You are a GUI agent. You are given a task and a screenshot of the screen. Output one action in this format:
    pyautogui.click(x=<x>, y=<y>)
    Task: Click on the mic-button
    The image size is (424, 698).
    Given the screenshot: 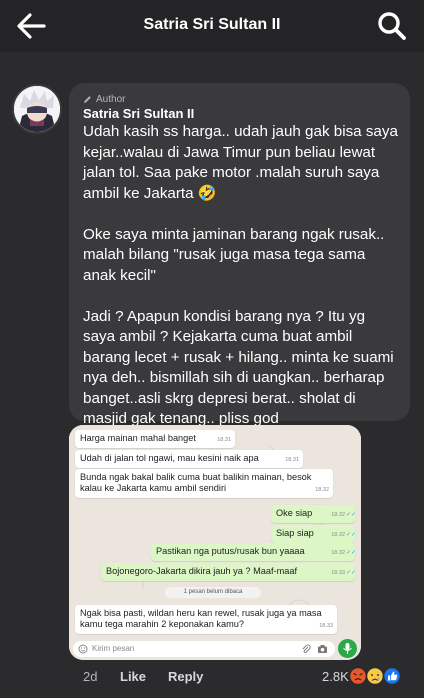 What is the action you would take?
    pyautogui.click(x=347, y=648)
    